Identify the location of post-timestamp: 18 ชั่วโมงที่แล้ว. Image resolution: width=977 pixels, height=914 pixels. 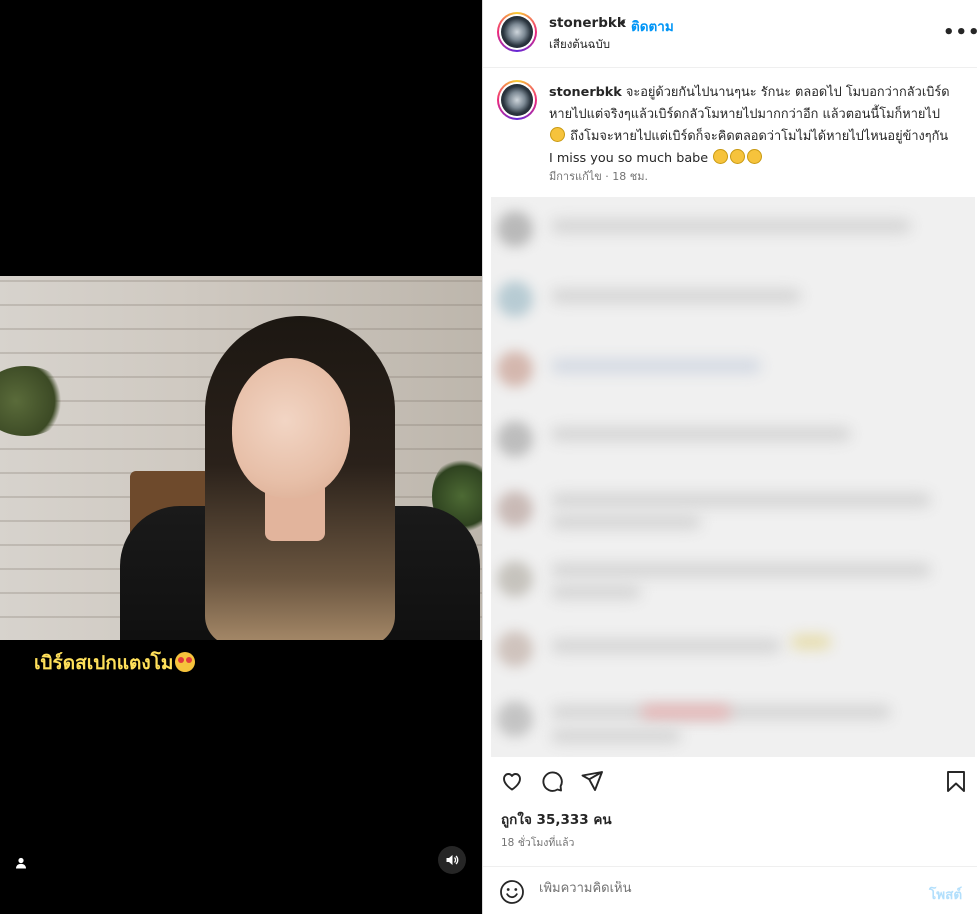
(537, 842).